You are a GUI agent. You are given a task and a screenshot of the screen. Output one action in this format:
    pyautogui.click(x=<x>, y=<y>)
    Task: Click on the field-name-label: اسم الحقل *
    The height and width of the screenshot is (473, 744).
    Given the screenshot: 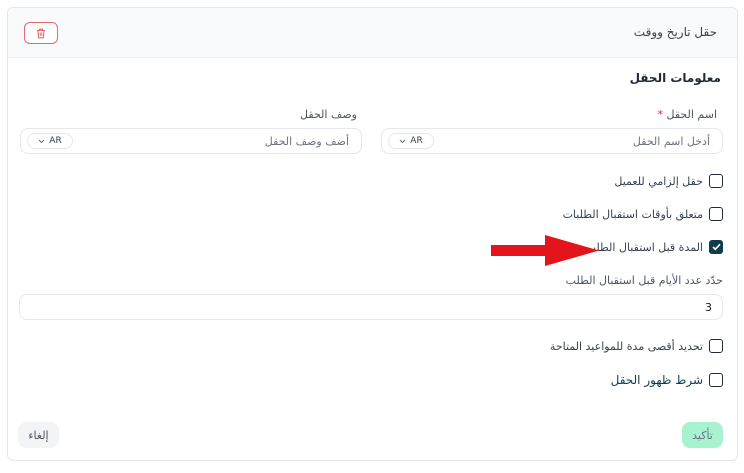 What is the action you would take?
    pyautogui.click(x=688, y=114)
    